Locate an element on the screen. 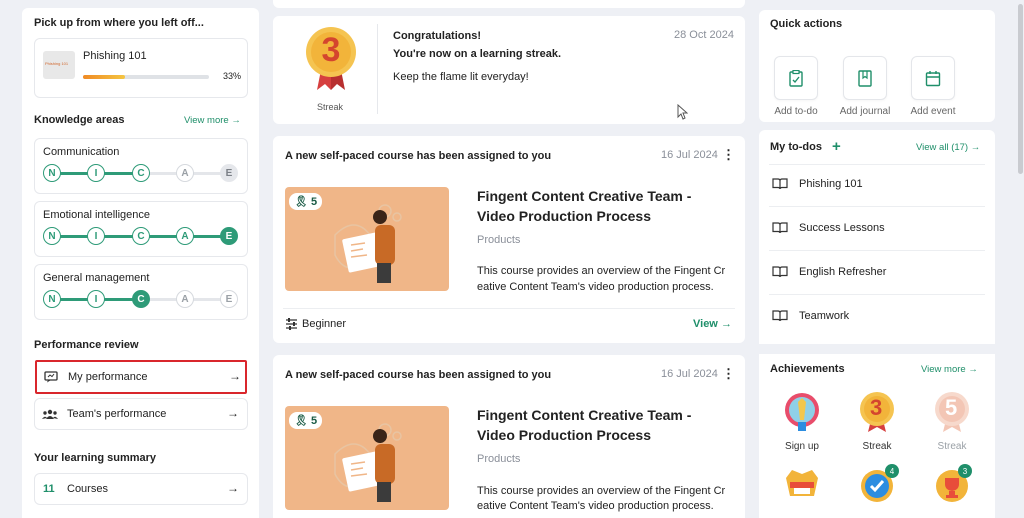 The height and width of the screenshot is (518, 1024). summary-title: Your learning summary is located at coordinates (95, 458).